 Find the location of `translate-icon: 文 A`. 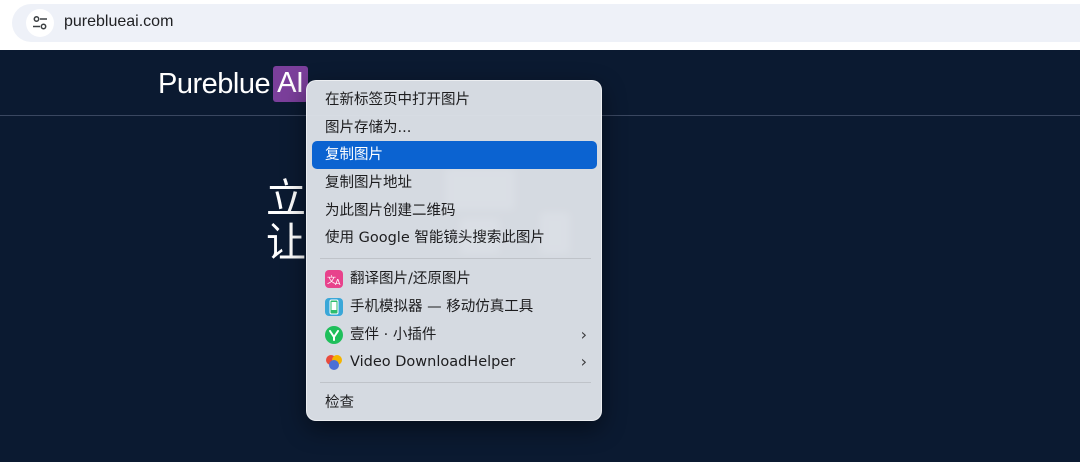

translate-icon: 文 A is located at coordinates (334, 279).